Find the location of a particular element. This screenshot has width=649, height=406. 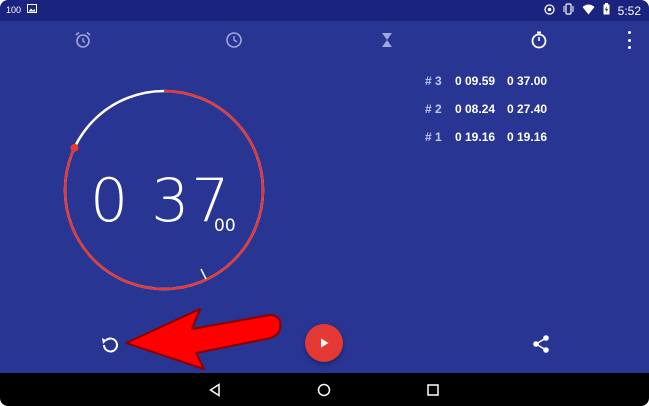

elapsed-main: 0 37 is located at coordinates (161, 201).